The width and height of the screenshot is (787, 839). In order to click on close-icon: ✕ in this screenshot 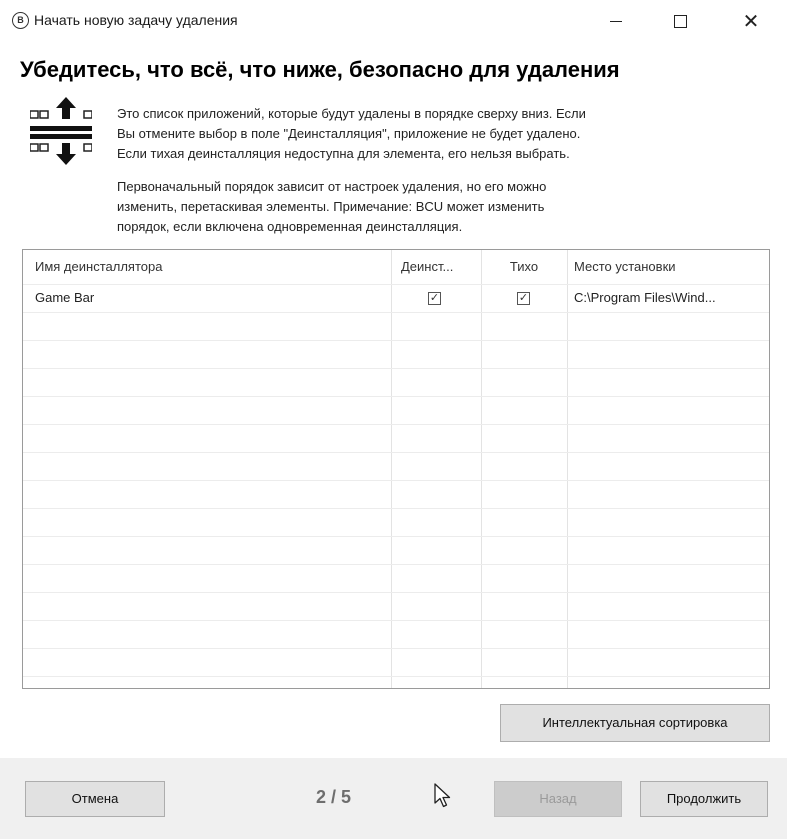, I will do `click(751, 21)`.